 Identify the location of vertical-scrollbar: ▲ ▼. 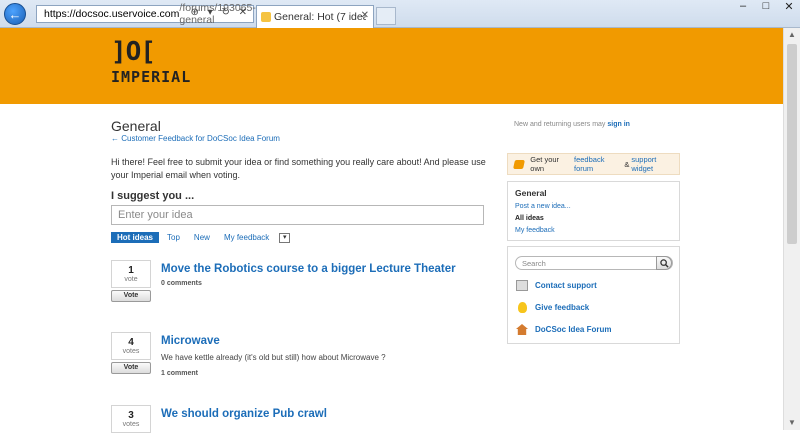
(791, 229).